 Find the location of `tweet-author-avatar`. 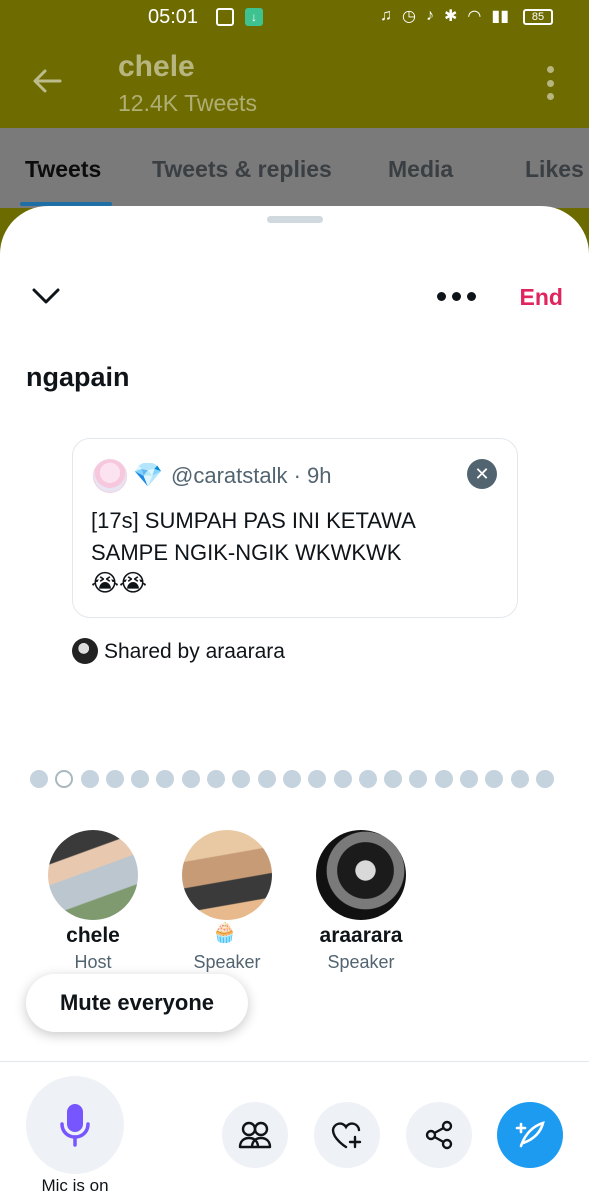

tweet-author-avatar is located at coordinates (110, 476).